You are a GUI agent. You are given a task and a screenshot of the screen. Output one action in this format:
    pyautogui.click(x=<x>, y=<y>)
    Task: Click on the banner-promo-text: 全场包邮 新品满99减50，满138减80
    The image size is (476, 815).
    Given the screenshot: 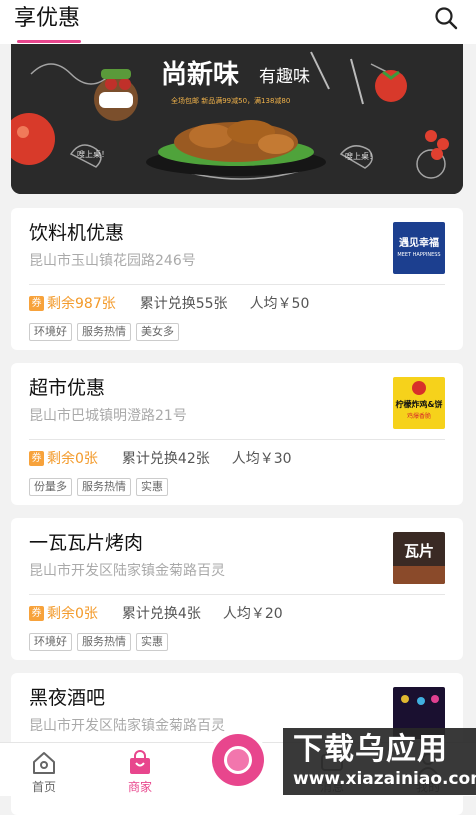 What is the action you would take?
    pyautogui.click(x=231, y=101)
    